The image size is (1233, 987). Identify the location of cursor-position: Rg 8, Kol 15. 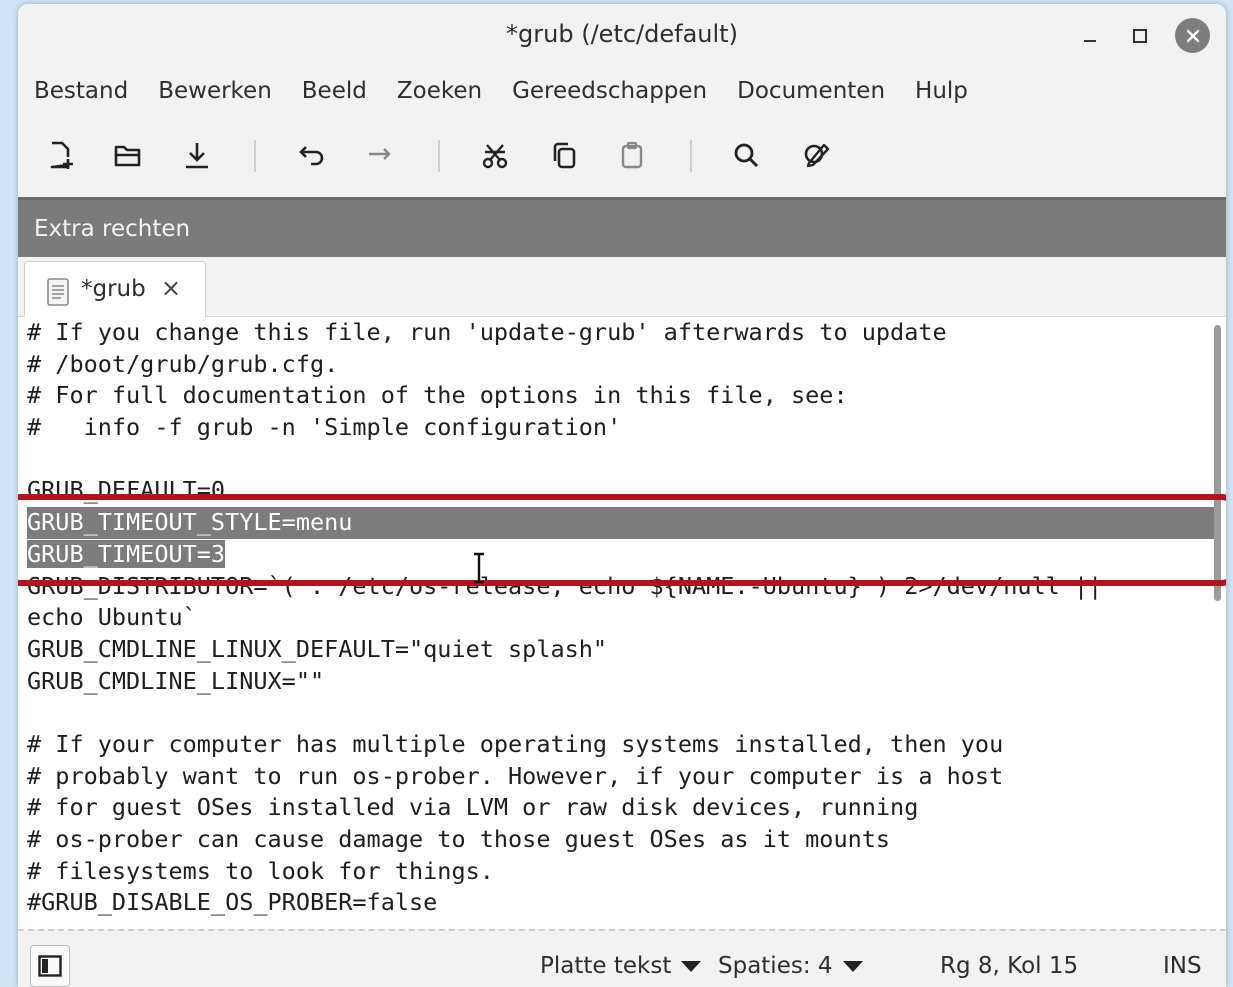
(1009, 966).